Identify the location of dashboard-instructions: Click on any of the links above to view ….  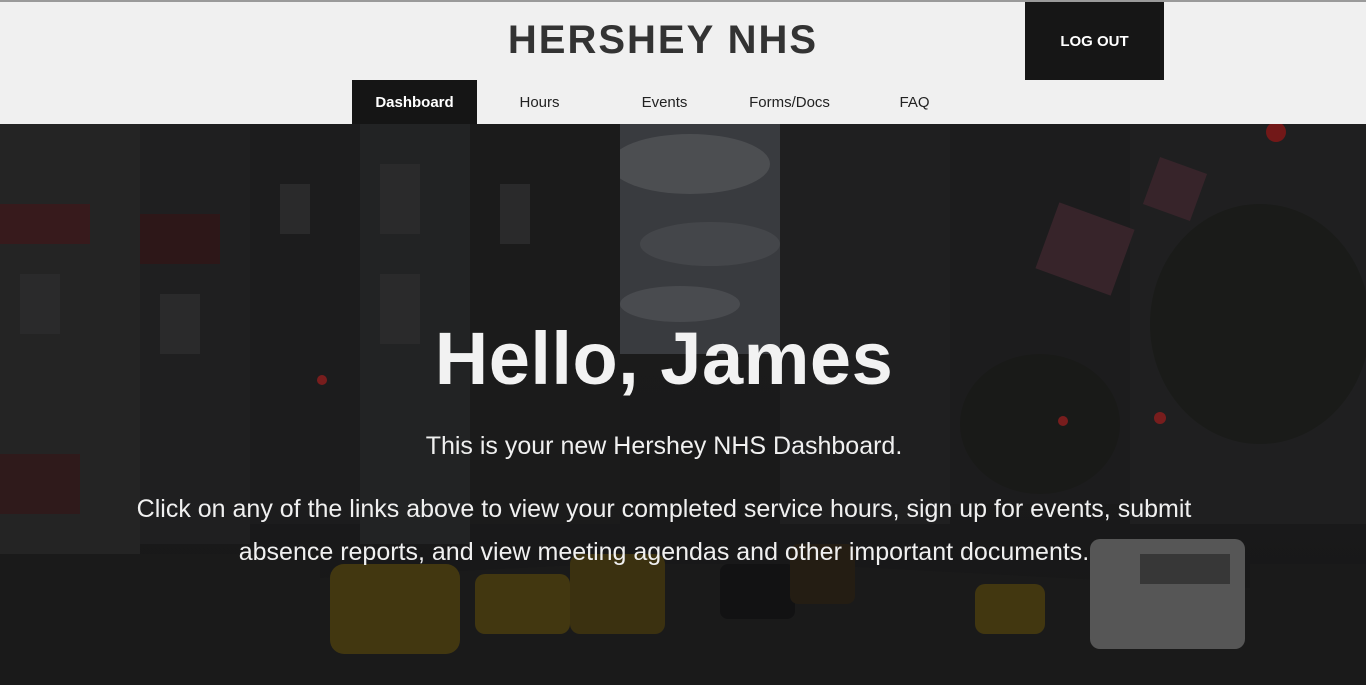
(664, 530).